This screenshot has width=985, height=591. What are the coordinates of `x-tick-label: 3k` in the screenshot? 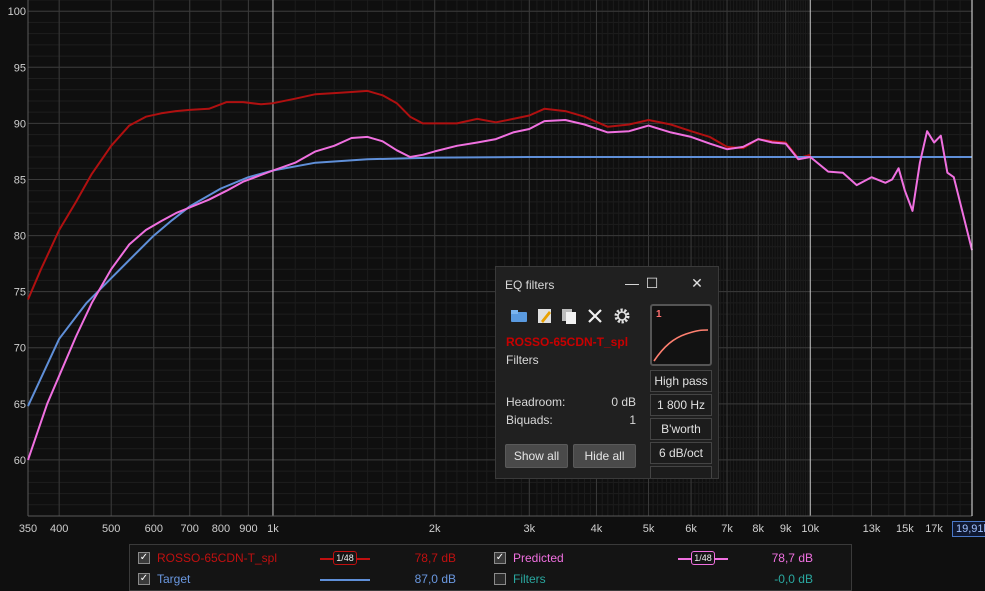 It's located at (530, 529).